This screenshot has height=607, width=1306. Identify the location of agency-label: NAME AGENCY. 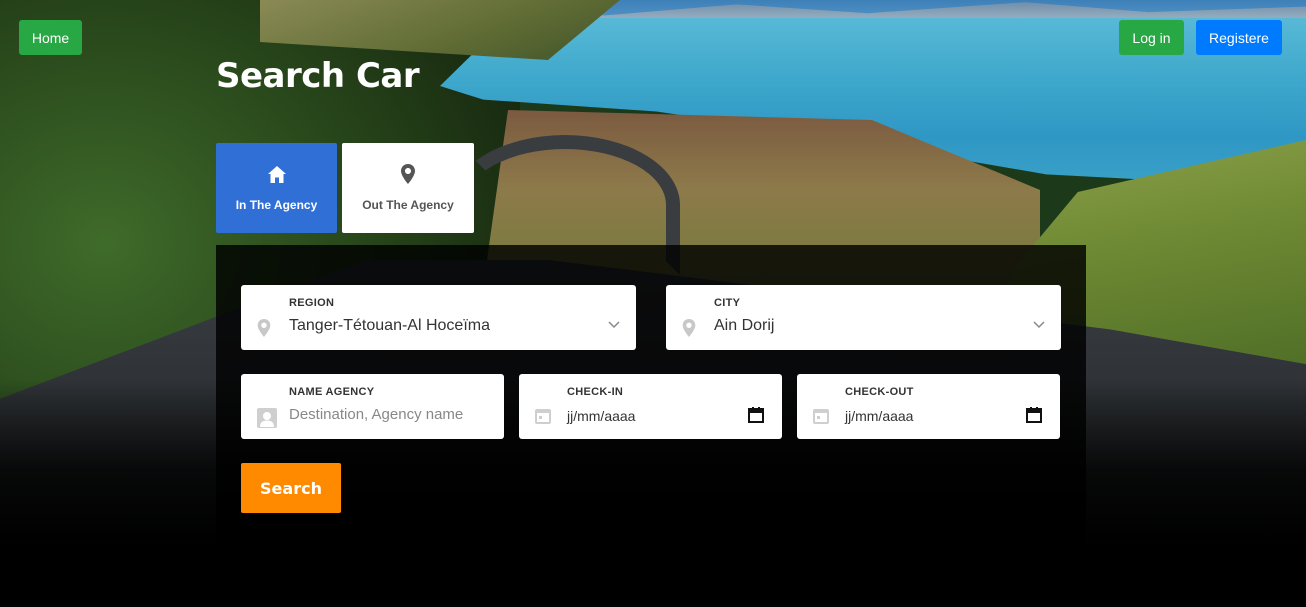
(332, 392).